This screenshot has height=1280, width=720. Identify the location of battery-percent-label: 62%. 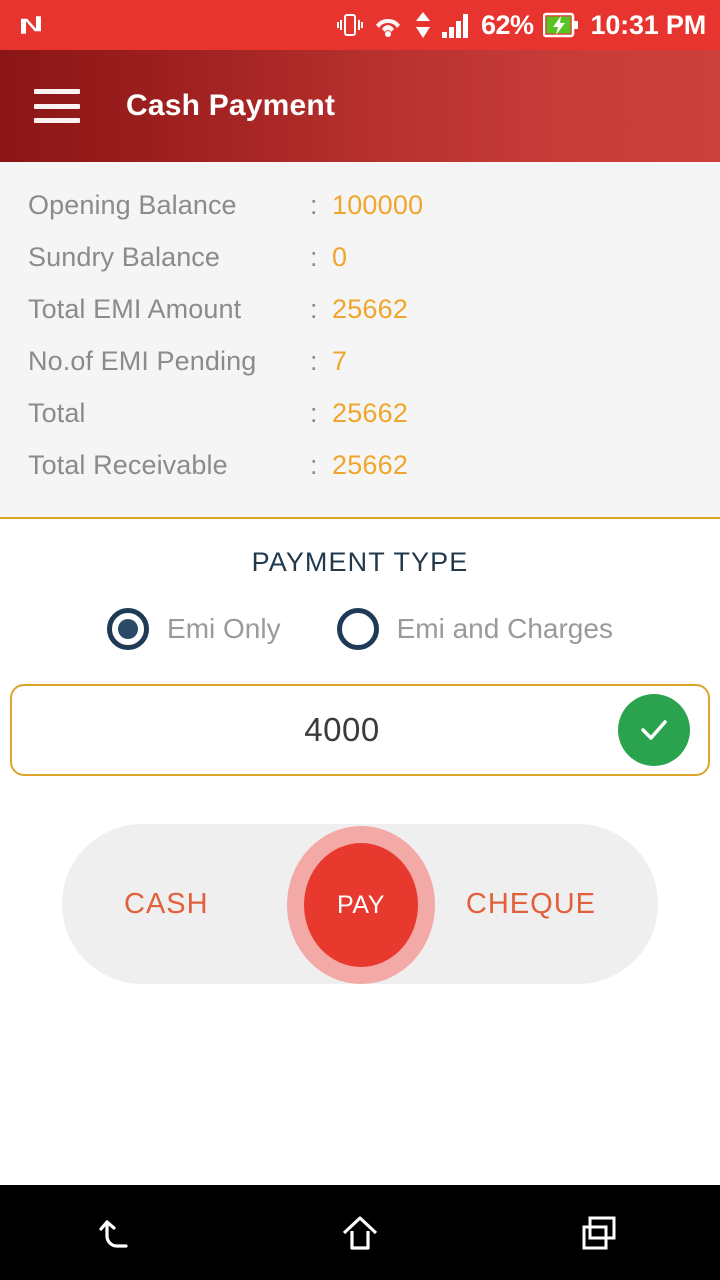
(507, 24).